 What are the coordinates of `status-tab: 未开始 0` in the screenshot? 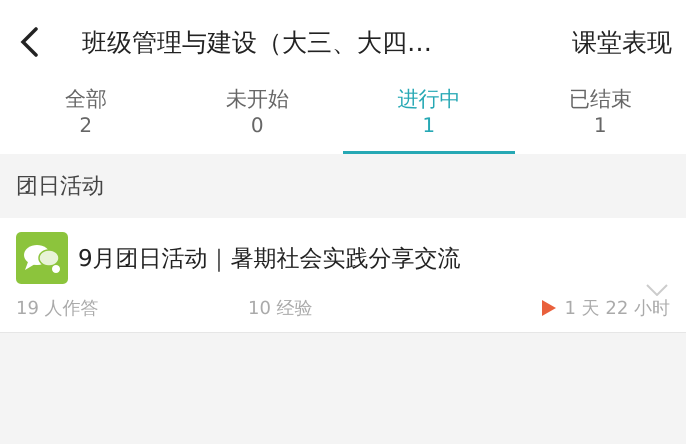 It's located at (257, 119).